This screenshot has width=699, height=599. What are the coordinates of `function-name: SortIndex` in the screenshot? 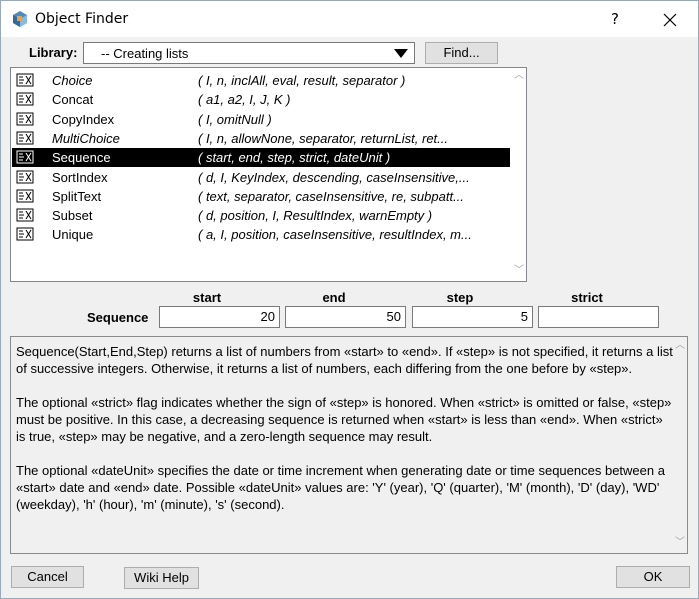 It's located at (80, 177).